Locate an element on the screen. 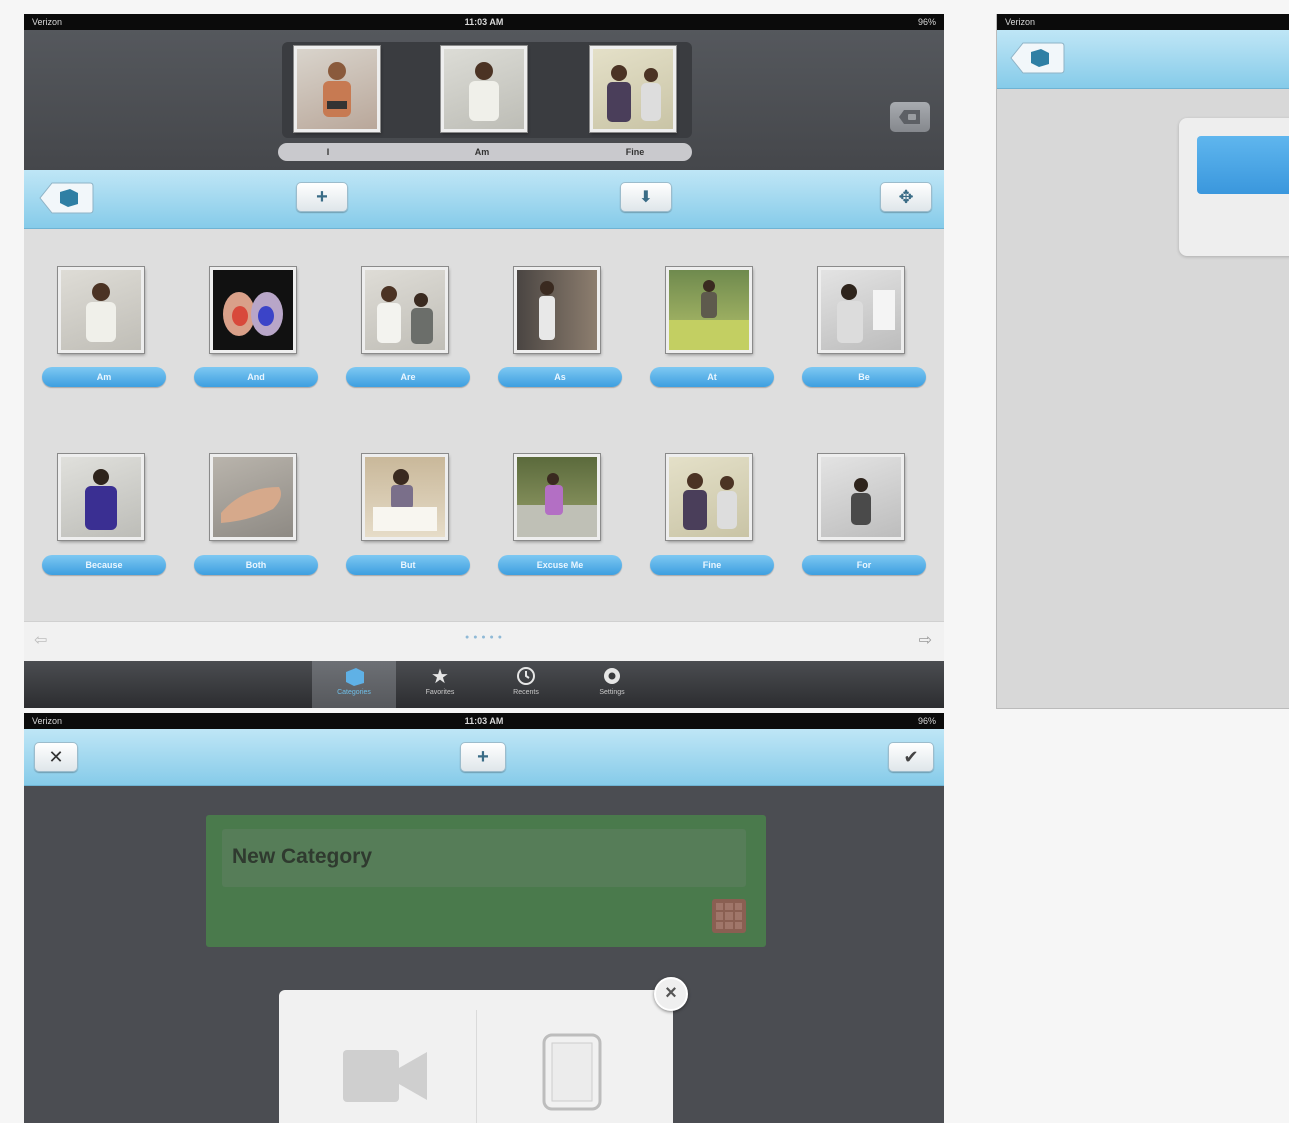 Image resolution: width=1289 pixels, height=1123 pixels. sentence-thumb-i is located at coordinates (337, 89).